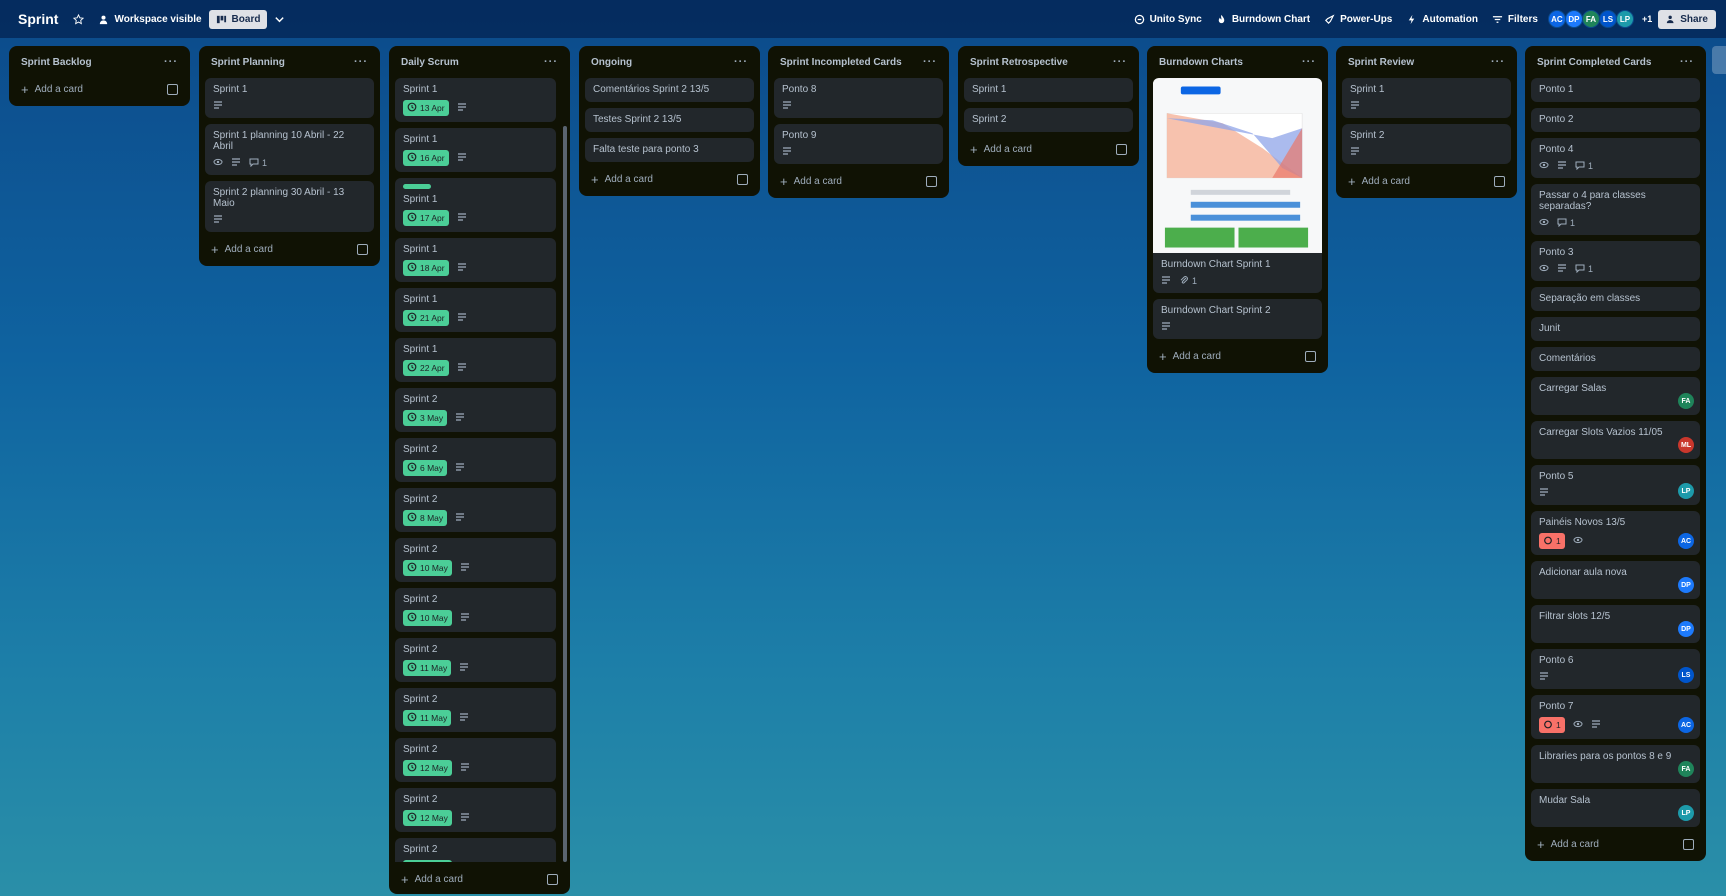  What do you see at coordinates (1358, 19) in the screenshot?
I see `power-ups-button: Power-Ups` at bounding box center [1358, 19].